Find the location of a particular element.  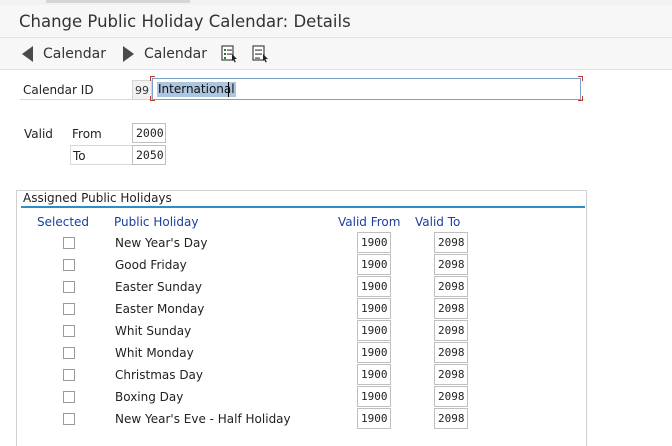

triangle-right-icon is located at coordinates (128, 54).